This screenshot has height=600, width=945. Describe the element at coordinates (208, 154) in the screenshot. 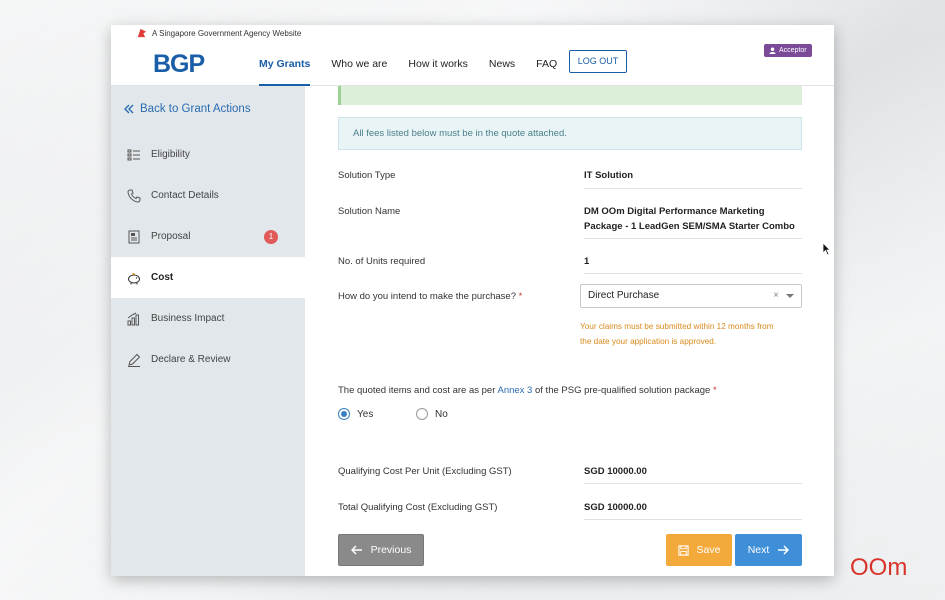

I see `sidebar-item-eligibility: Eligibility` at that location.